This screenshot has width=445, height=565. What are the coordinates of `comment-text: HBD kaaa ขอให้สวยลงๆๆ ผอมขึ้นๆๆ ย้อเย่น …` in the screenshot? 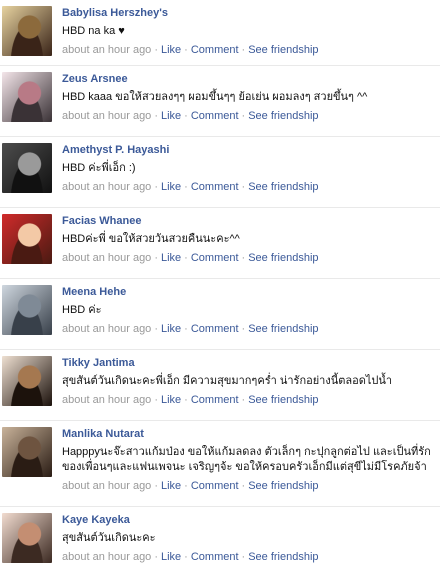 It's located at (215, 97).